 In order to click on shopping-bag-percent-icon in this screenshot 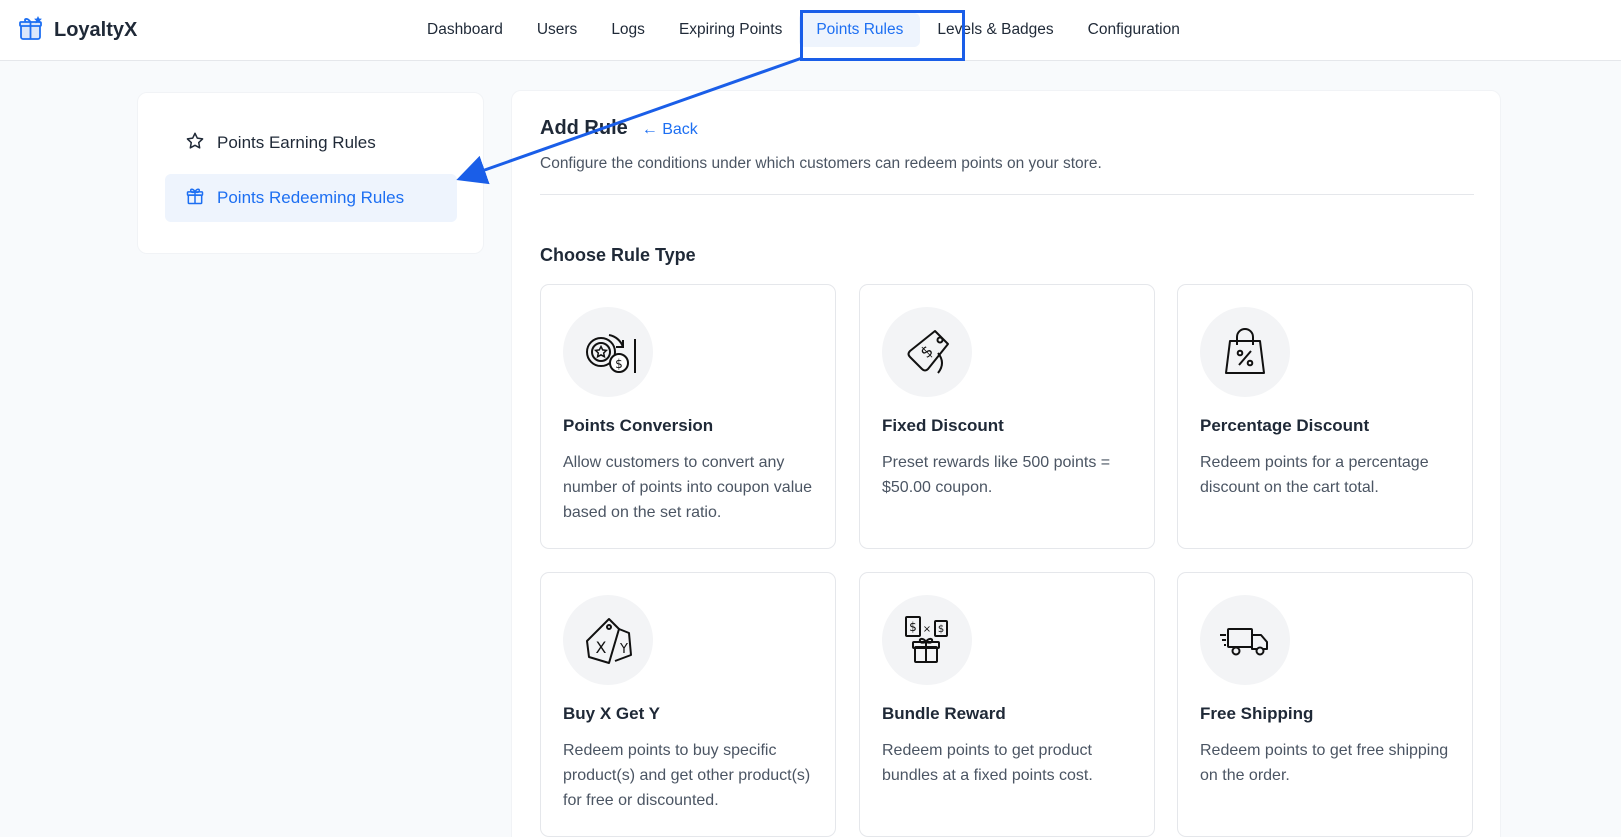, I will do `click(1245, 352)`.